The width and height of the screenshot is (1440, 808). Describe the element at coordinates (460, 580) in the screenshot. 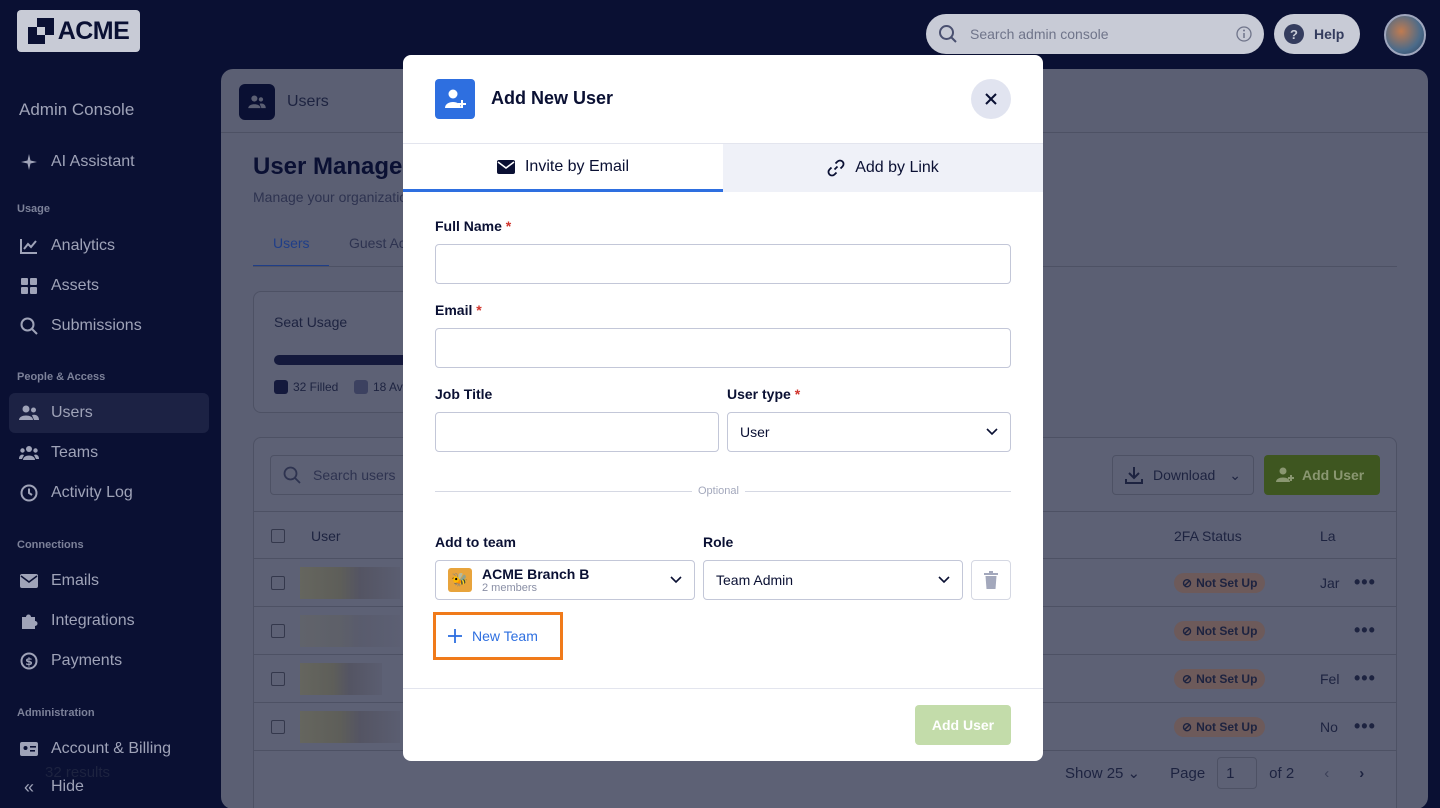

I see `team-avatar-icon: 🐝` at that location.